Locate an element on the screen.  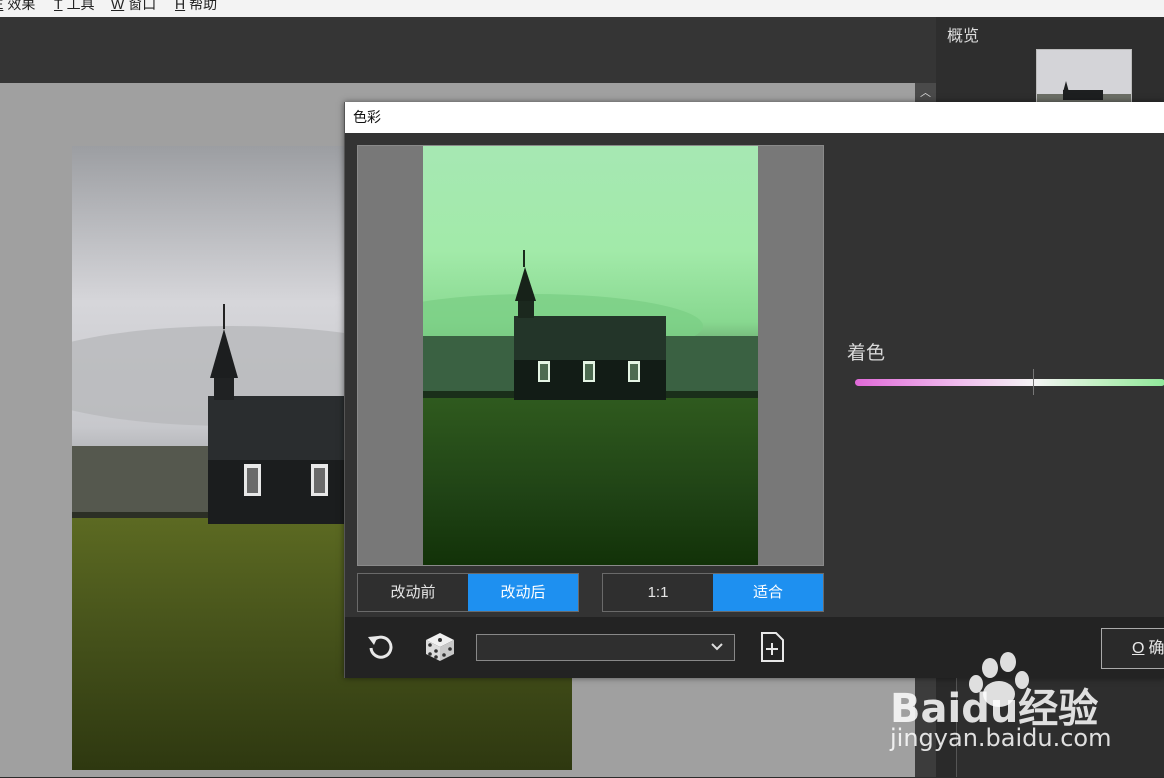
scroll-up-icon: ︿ is located at coordinates (925, 93).